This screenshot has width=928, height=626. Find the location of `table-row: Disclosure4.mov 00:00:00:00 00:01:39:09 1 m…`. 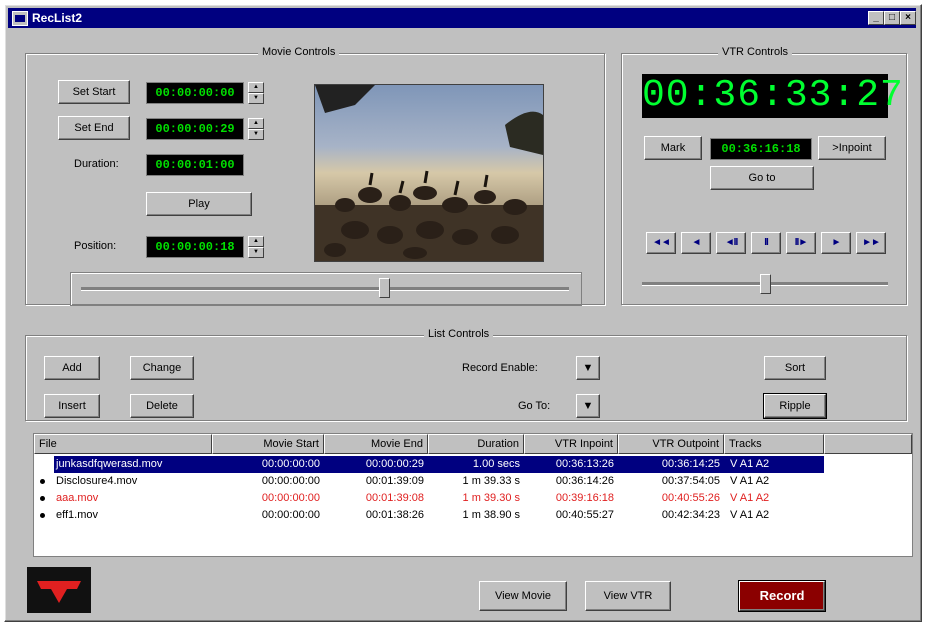

table-row: Disclosure4.mov 00:00:00:00 00:01:39:09 1 m… is located at coordinates (474, 481).